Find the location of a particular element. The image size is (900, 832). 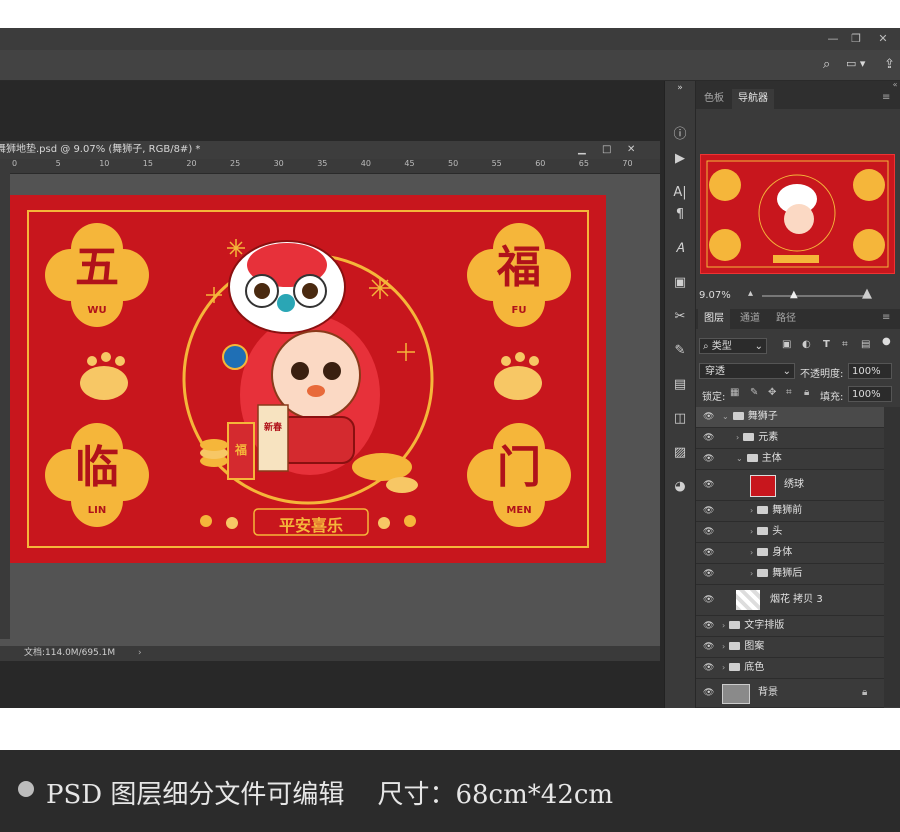

horizontal-ruler: 0 5 10 15 20 25 30 35 40 45 50 55 60 65 70 is located at coordinates (335, 166).